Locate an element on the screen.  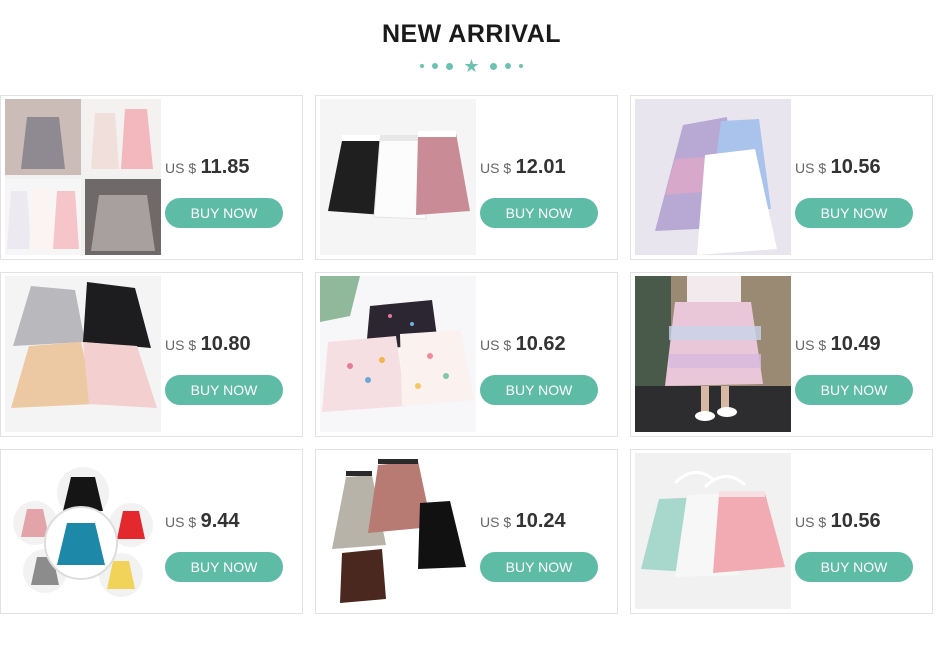
page-title: NEW ARRIVAL is located at coordinates (471, 34).